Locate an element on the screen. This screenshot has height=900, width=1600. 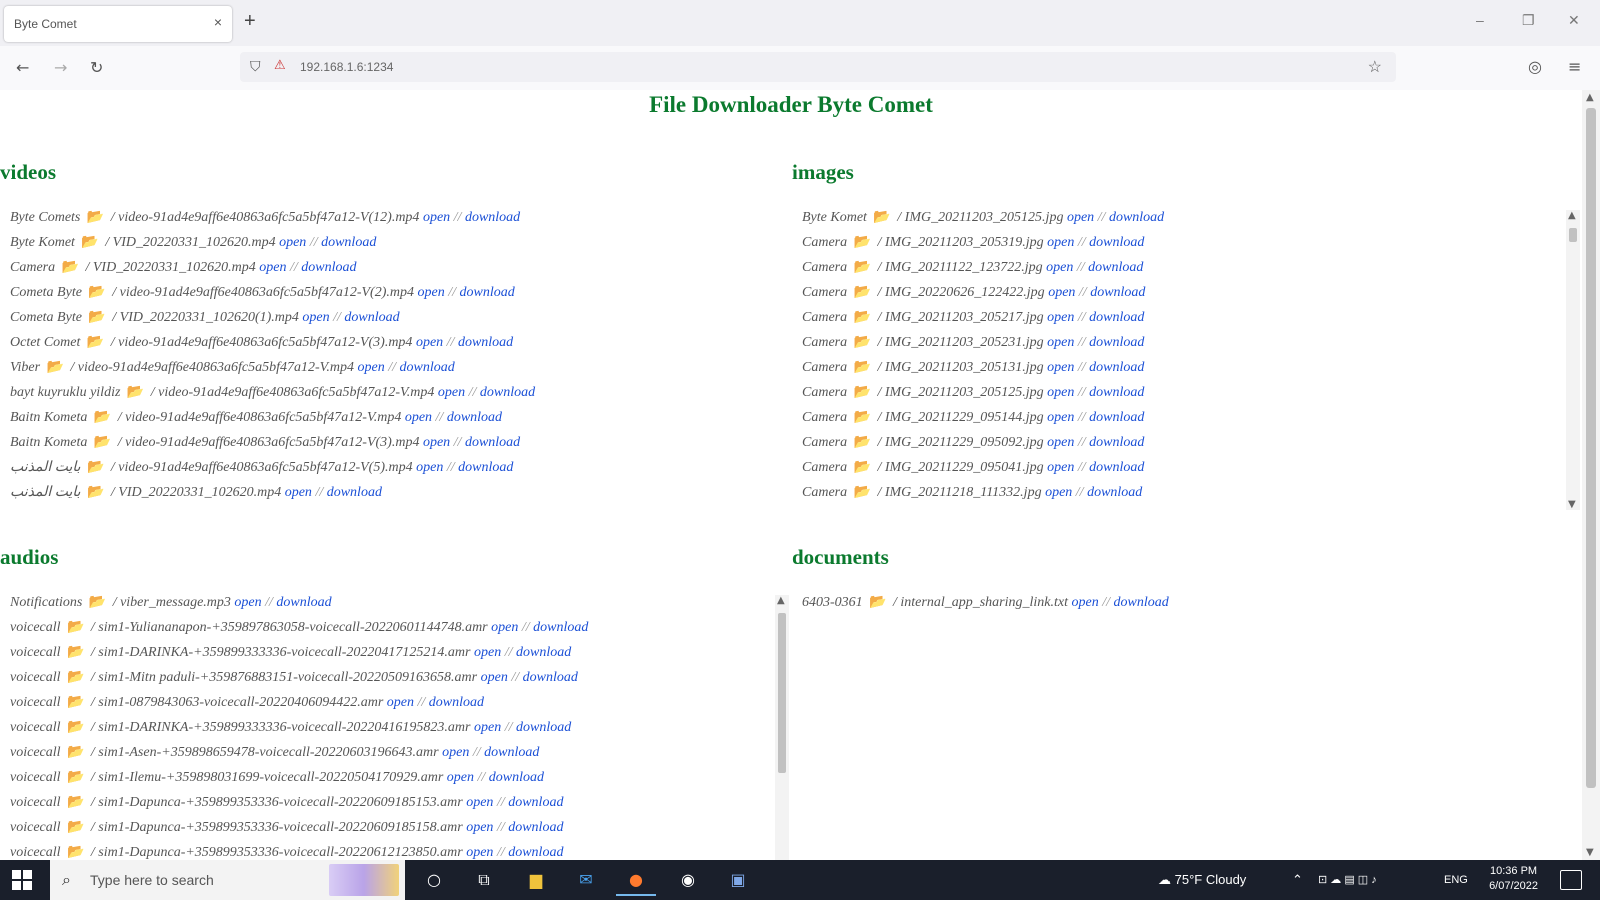
taskbar-clock: 10:36 PM 6/07/2022 is located at coordinates (1513, 879).